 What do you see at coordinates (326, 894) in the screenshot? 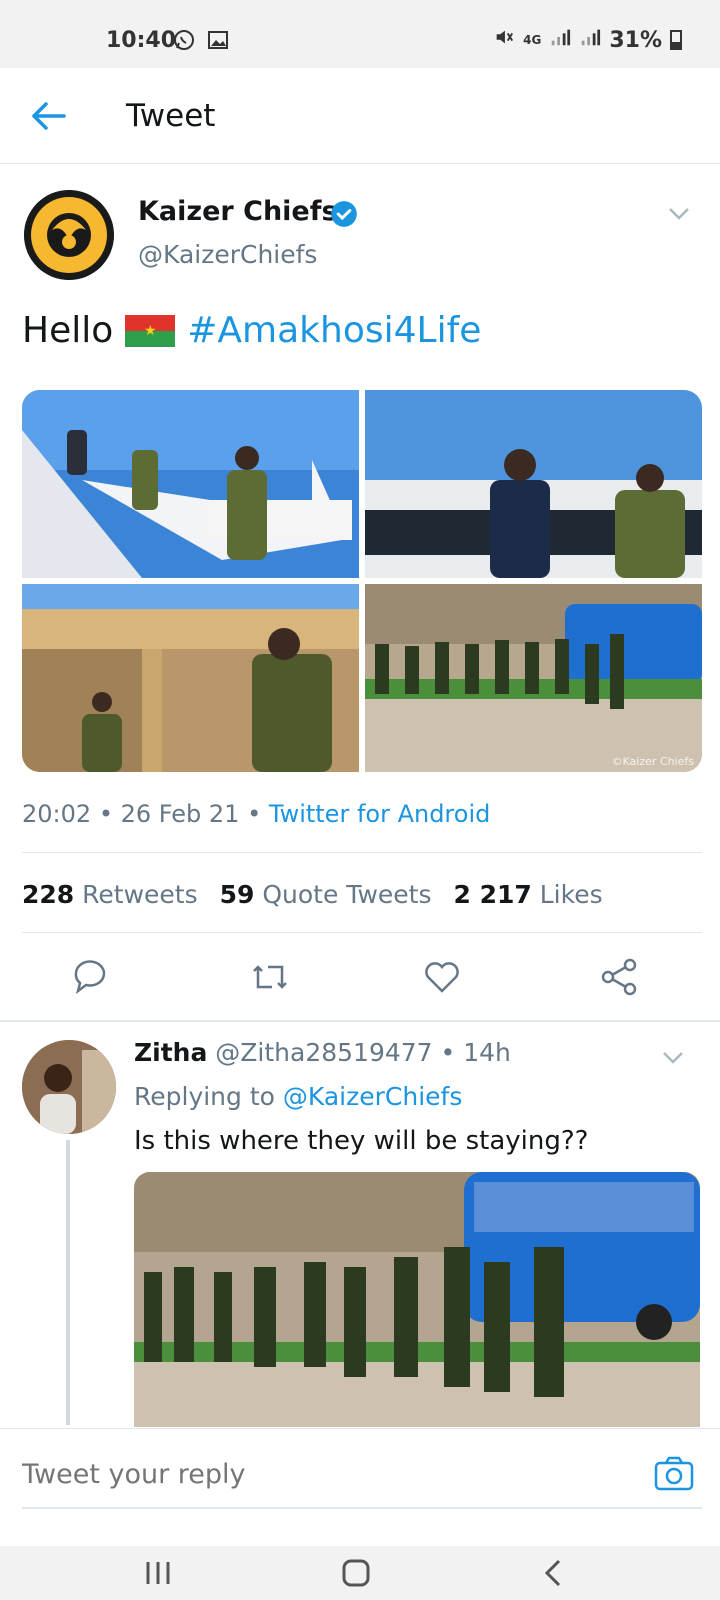
I see `quote-tweets-stat: 59 Quote Tweets` at bounding box center [326, 894].